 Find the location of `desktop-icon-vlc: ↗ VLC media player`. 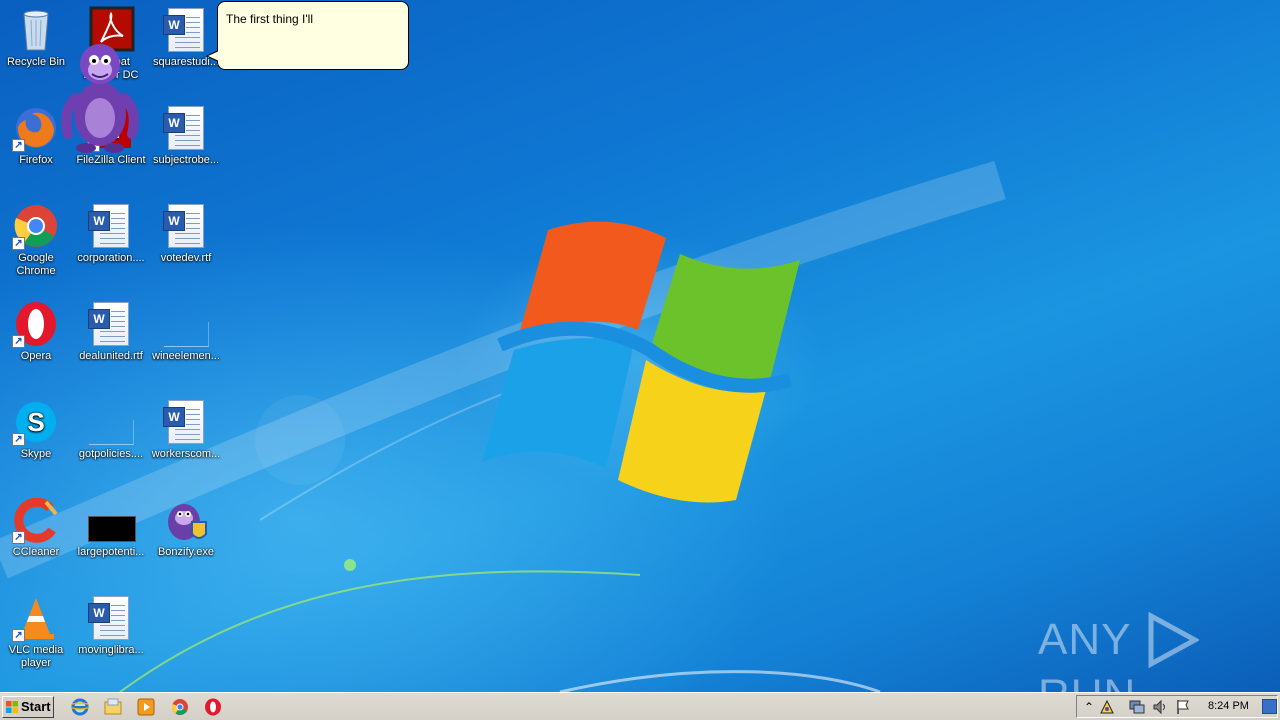

desktop-icon-vlc: ↗ VLC media player is located at coordinates (37, 632).